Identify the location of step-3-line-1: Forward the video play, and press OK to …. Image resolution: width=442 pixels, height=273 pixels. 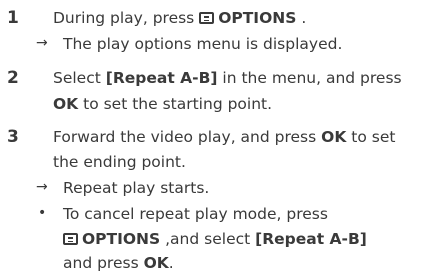
(224, 137).